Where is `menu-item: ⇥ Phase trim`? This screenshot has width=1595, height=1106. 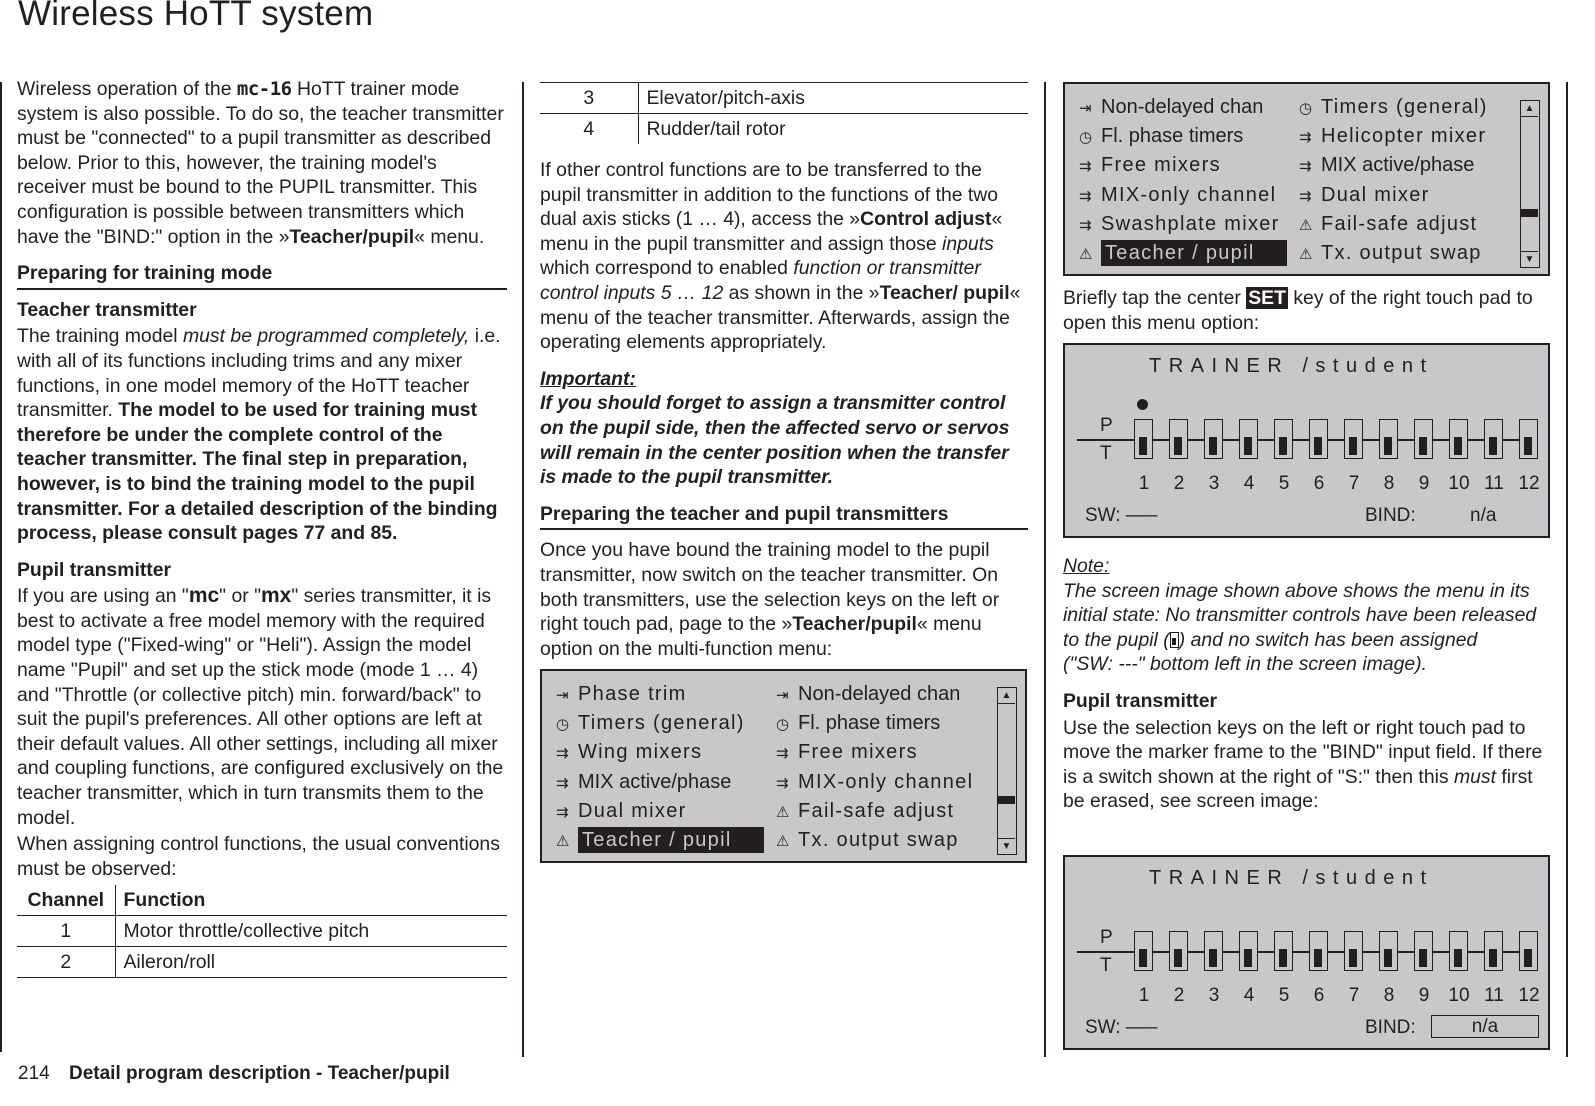
menu-item: ⇥ Phase trim is located at coordinates (621, 694).